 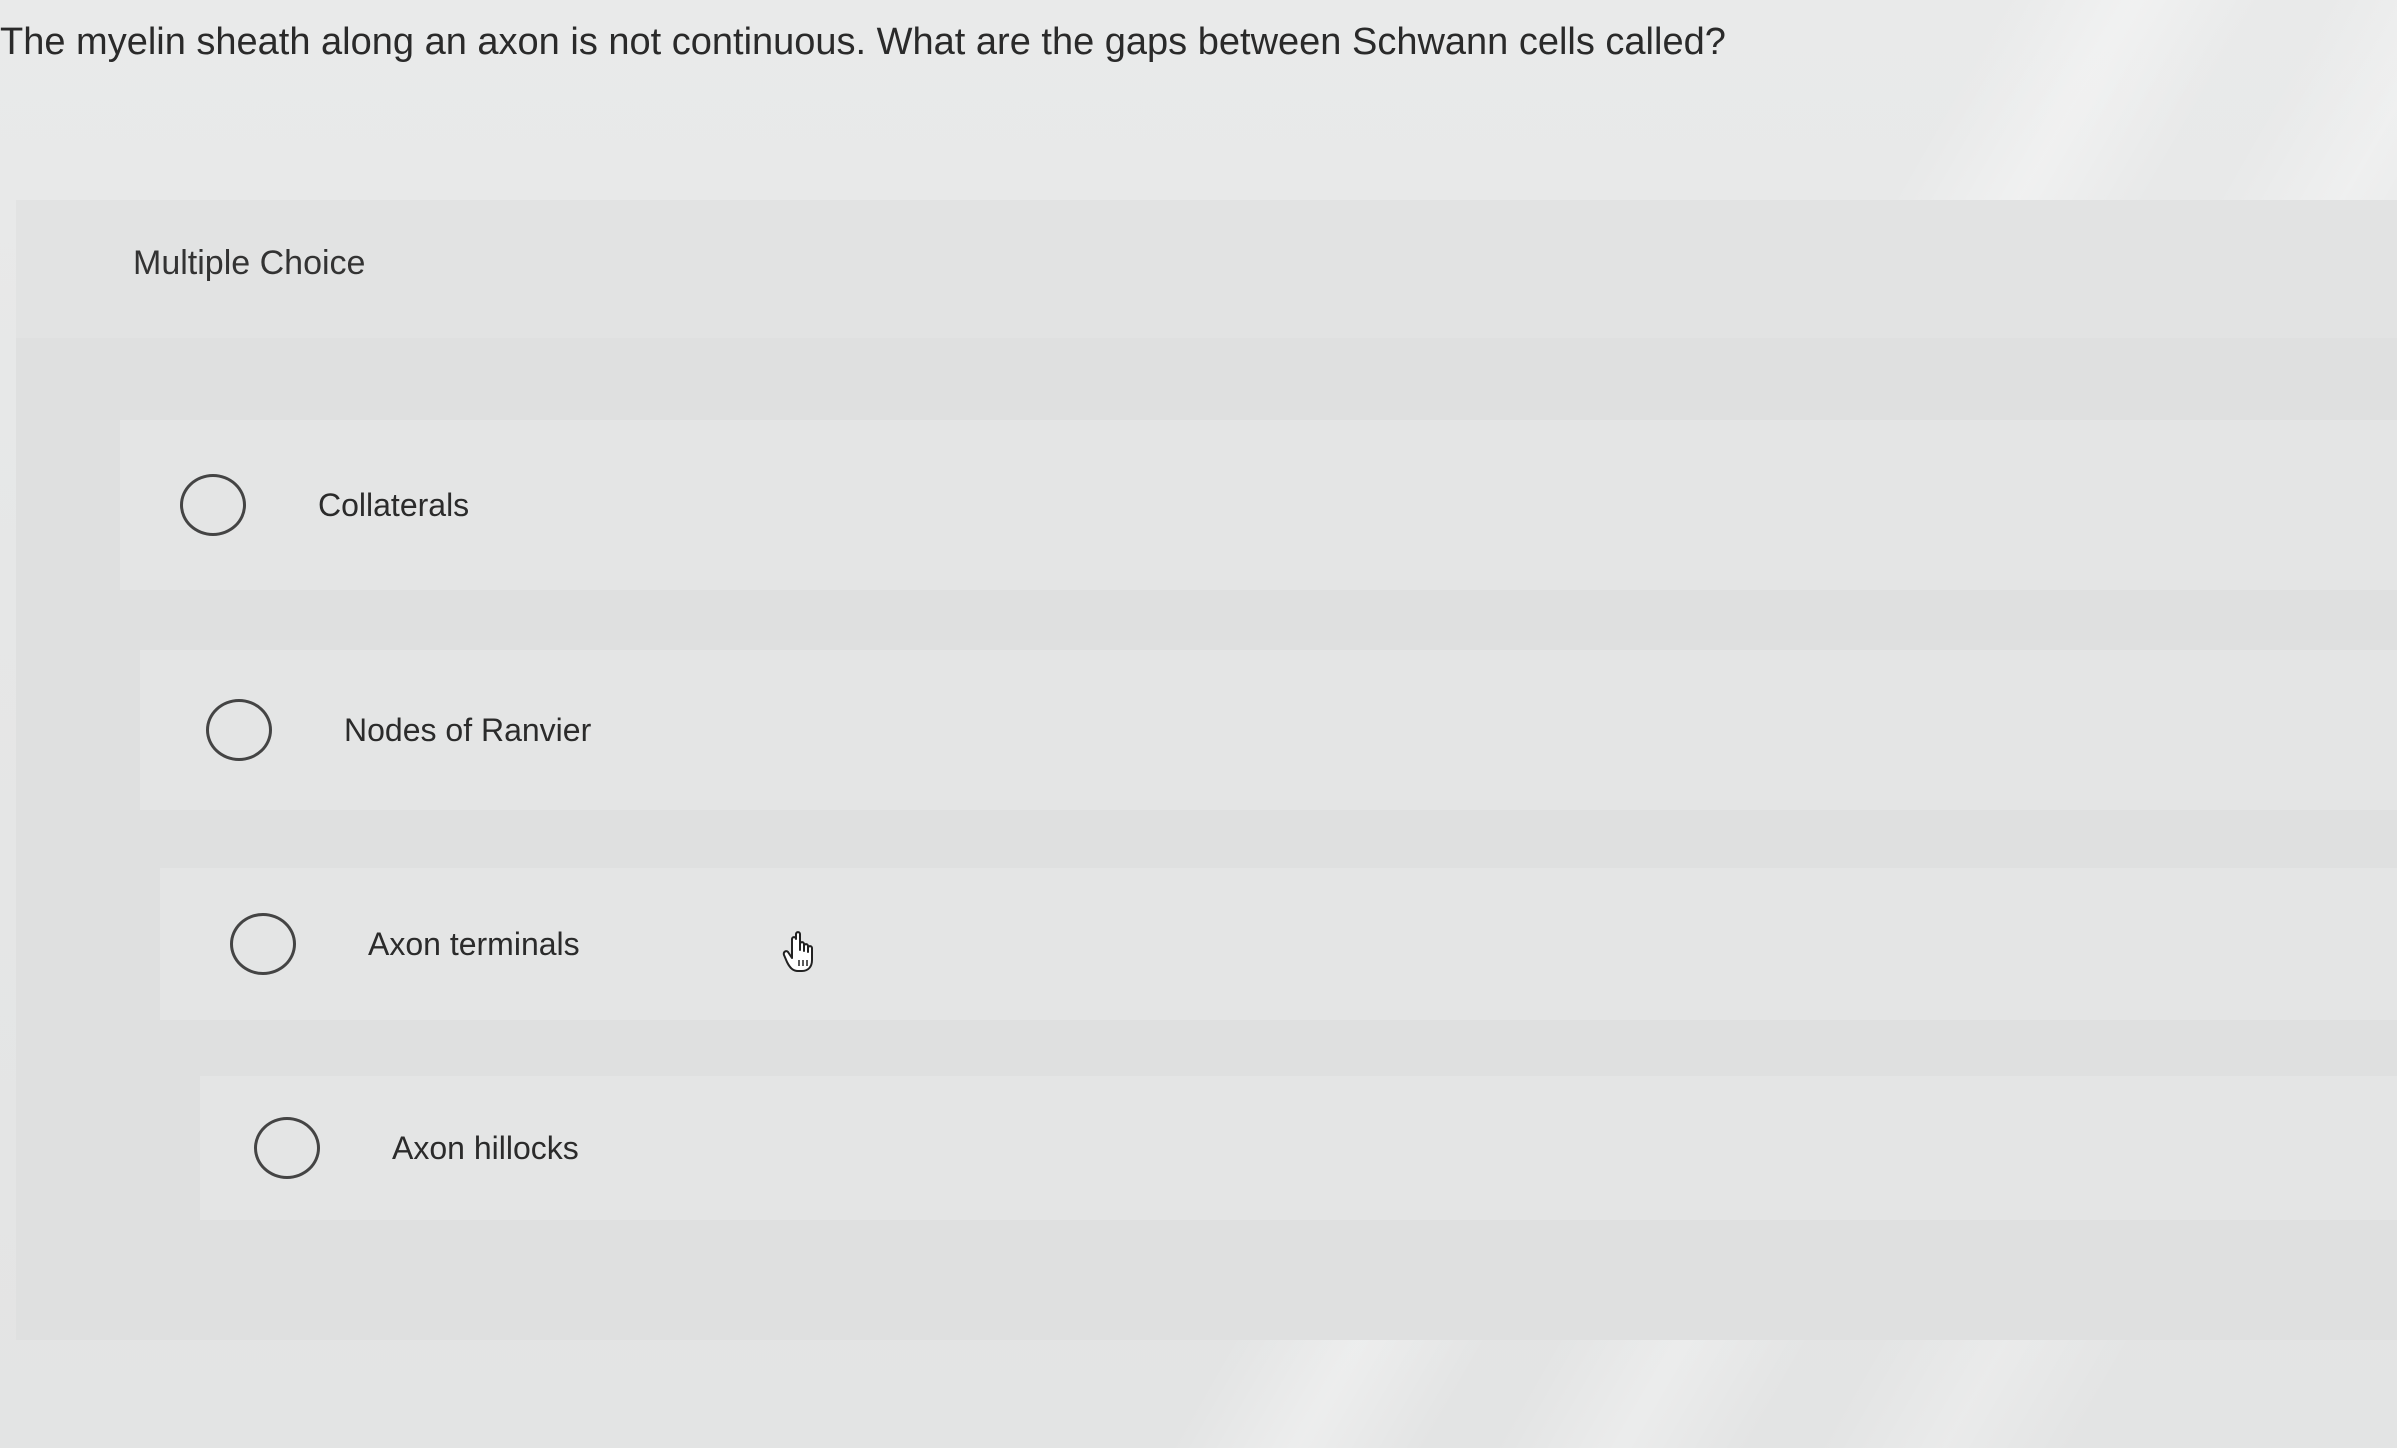 What do you see at coordinates (485, 1147) in the screenshot?
I see `option-label: Axon hillocks` at bounding box center [485, 1147].